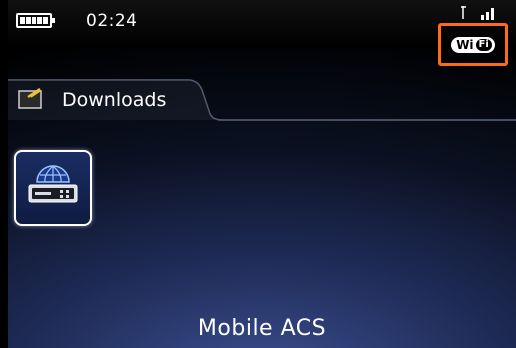  I want to click on wifi-icon: Wi Fi, so click(473, 44).